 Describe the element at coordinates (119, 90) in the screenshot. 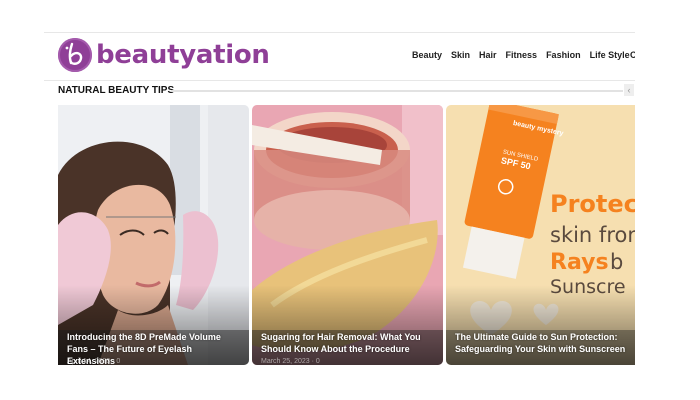

I see `section-title: NATURAL BEAUTY TIPS` at that location.